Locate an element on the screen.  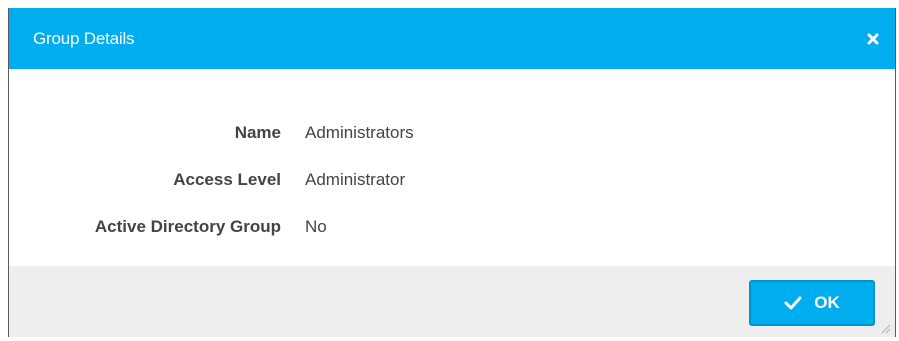
field-label-name: Name is located at coordinates (257, 132).